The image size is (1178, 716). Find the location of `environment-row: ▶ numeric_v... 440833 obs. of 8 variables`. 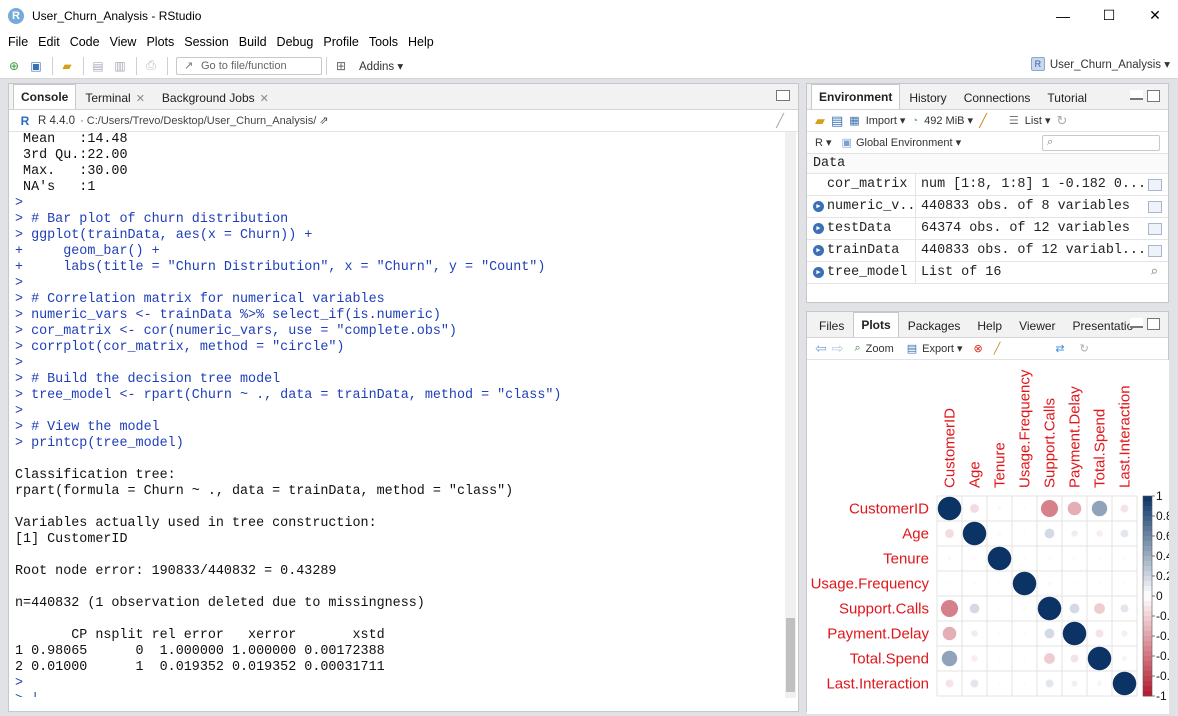

environment-row: ▶ numeric_v... 440833 obs. of 8 variables is located at coordinates (987, 206).